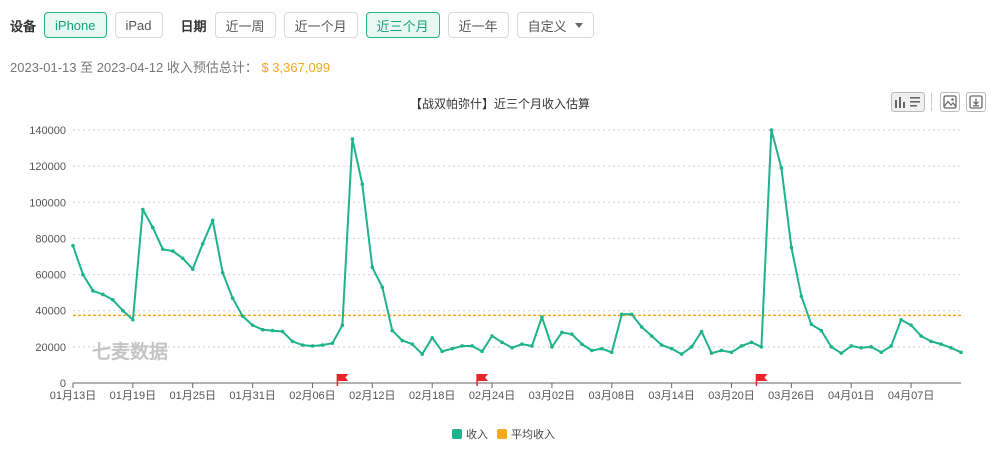 Image resolution: width=1000 pixels, height=453 pixels. I want to click on x-tick-label: 03月02日, so click(552, 396).